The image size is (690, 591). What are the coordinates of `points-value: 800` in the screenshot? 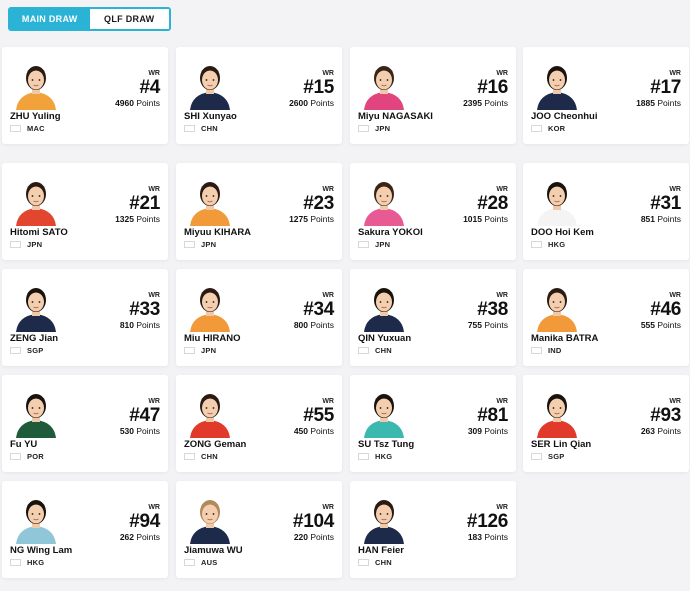 It's located at (300, 325).